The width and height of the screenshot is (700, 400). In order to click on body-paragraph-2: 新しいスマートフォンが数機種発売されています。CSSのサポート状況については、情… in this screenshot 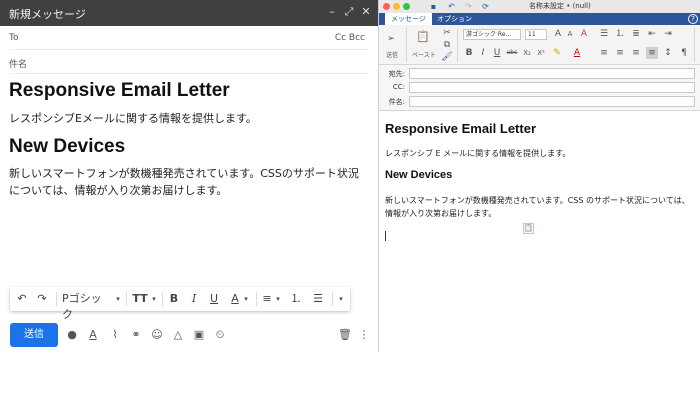, I will do `click(184, 182)`.